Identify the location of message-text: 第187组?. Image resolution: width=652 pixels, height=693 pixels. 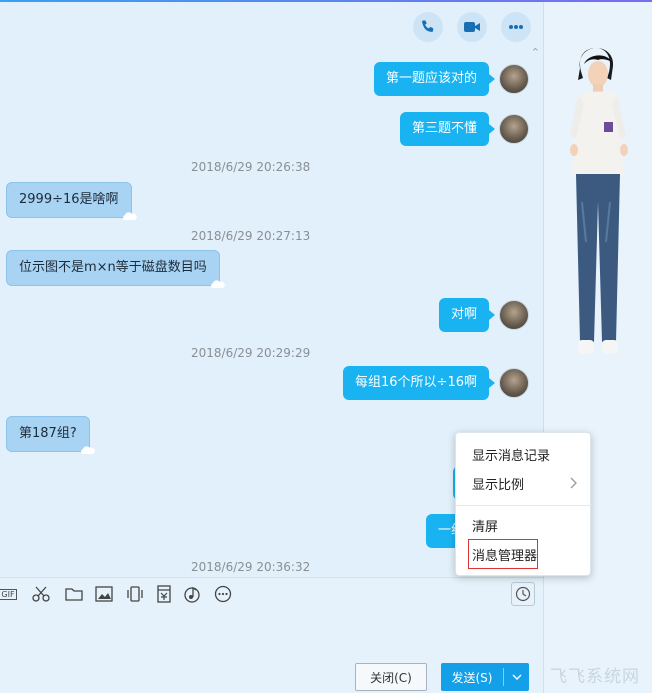
(48, 433).